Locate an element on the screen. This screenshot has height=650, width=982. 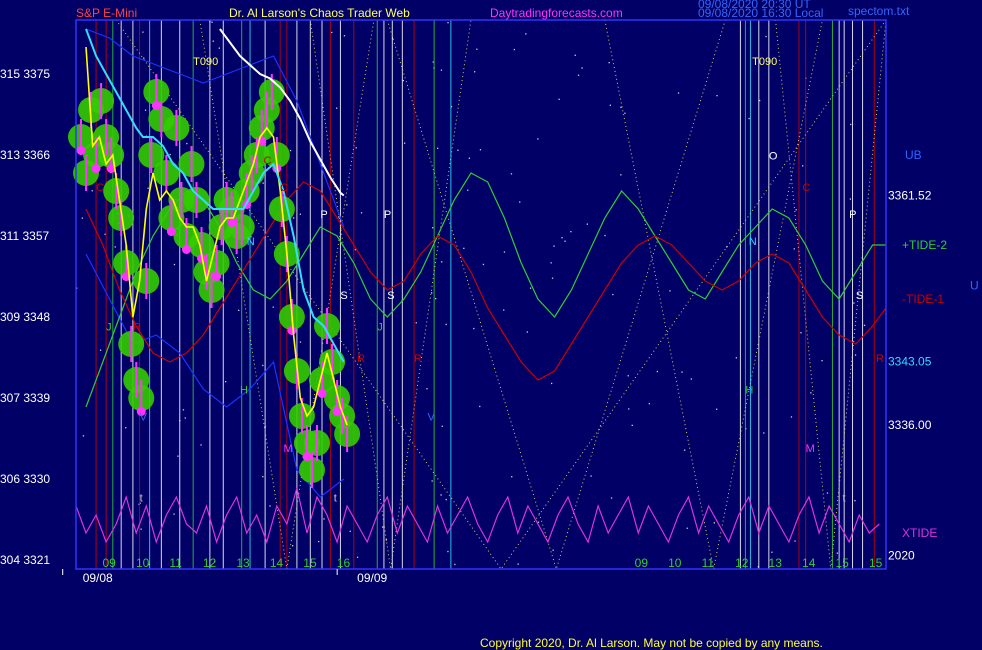
cycle-marker: M is located at coordinates (288, 449).